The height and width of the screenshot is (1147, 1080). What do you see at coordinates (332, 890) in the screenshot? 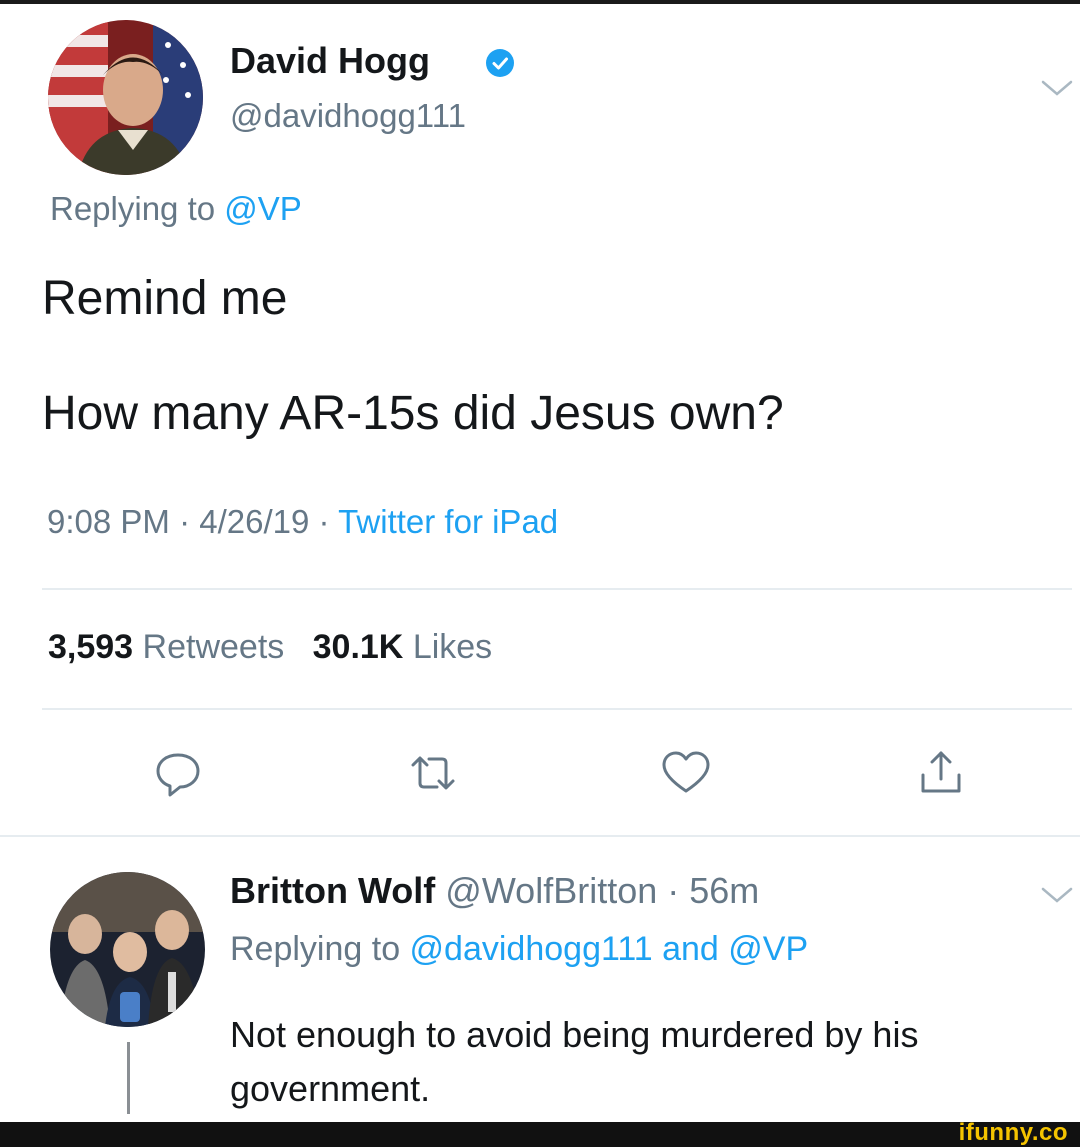
I see `reply-author-name: Britton Wolf` at bounding box center [332, 890].